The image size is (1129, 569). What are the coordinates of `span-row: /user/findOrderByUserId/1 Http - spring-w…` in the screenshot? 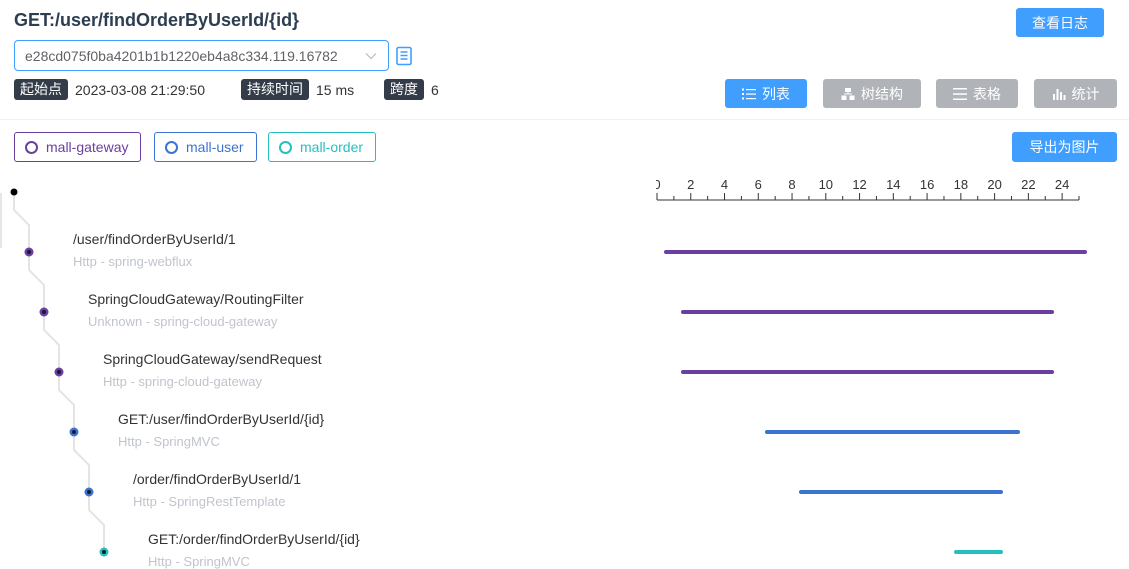 It's located at (154, 250).